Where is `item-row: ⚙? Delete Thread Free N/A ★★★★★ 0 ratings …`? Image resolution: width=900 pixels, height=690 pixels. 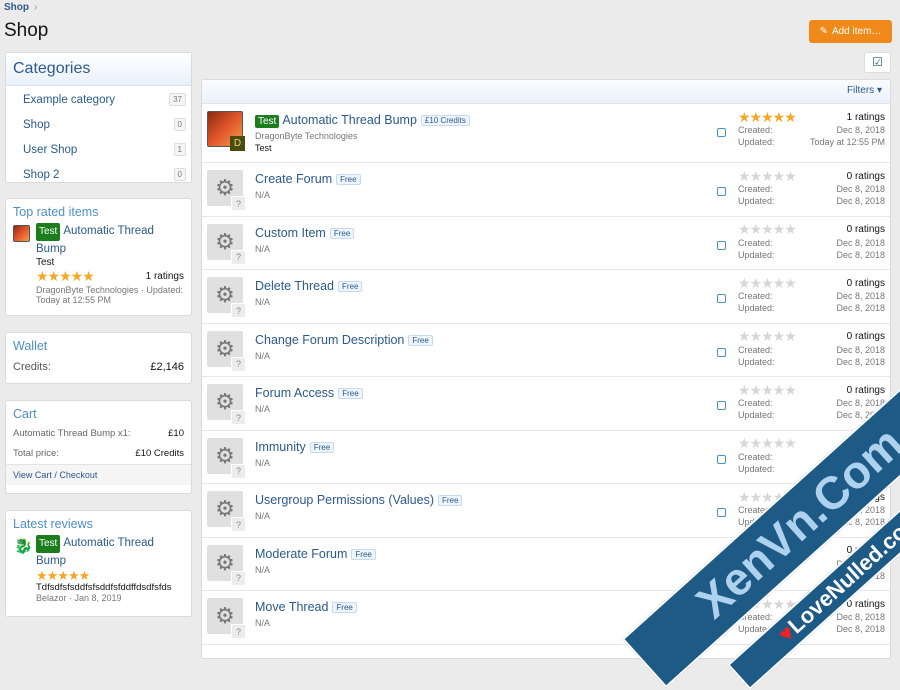
item-row: ⚙? Delete Thread Free N/A ★★★★★ 0 ratings … is located at coordinates (546, 297).